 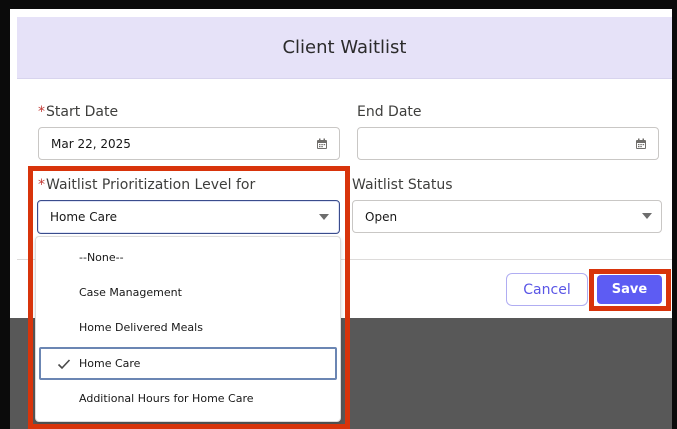 I want to click on modal-title: Client Waitlist, so click(x=344, y=47).